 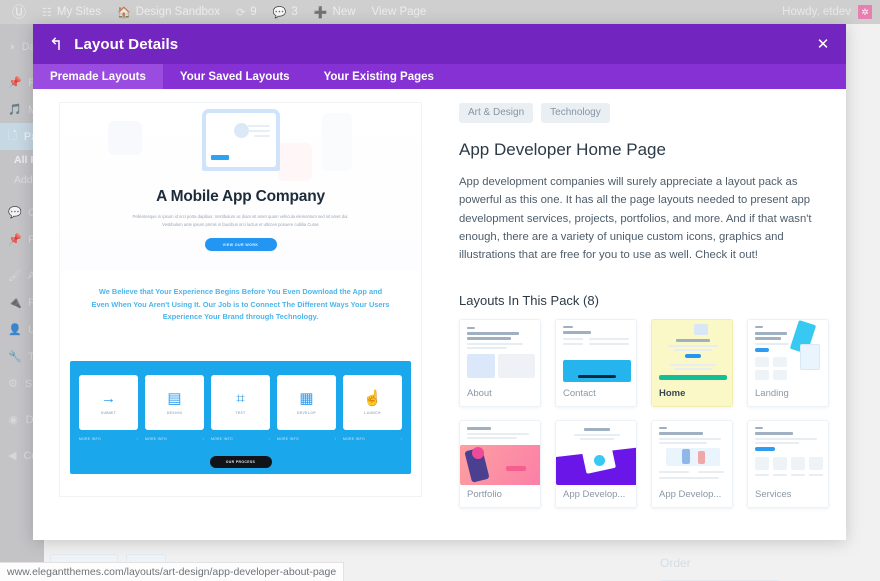 What do you see at coordinates (241, 130) in the screenshot?
I see `phone-avatar` at bounding box center [241, 130].